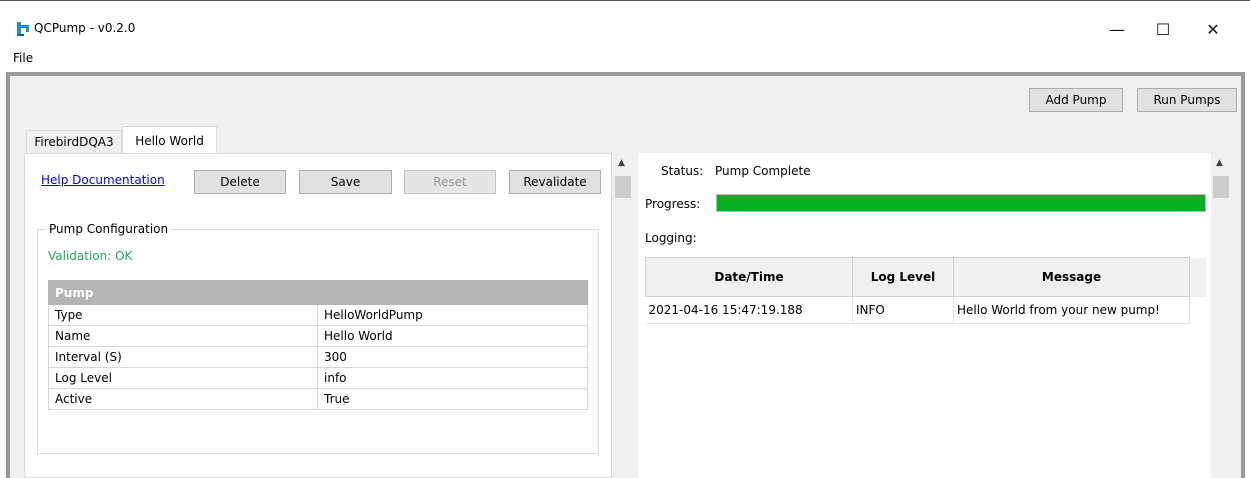 This screenshot has width=1250, height=478. What do you see at coordinates (103, 180) in the screenshot?
I see `help-documentation-link: Help Documentation` at bounding box center [103, 180].